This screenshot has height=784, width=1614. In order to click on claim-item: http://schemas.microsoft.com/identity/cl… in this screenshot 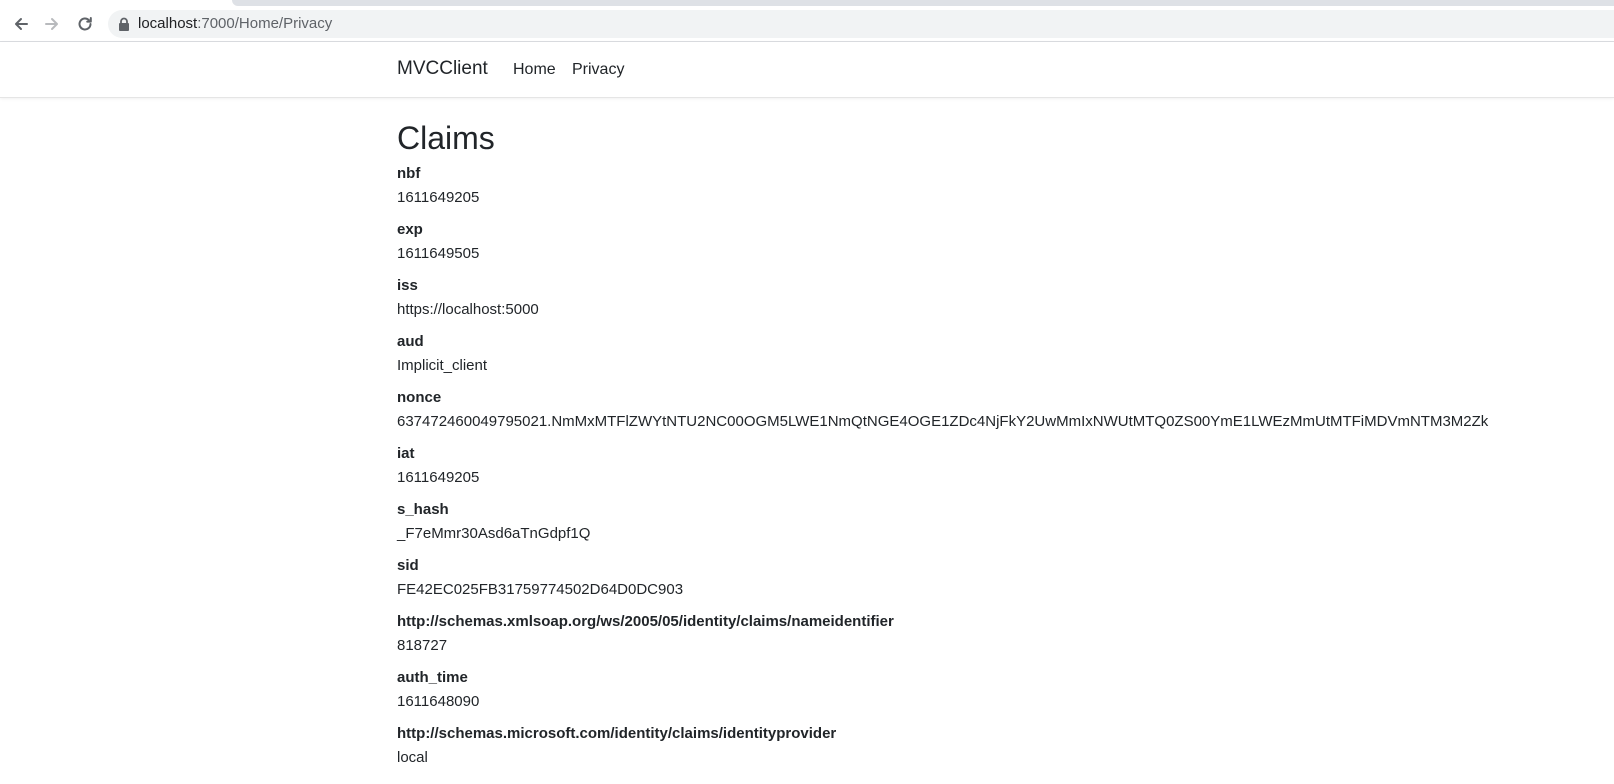, I will do `click(1002, 752)`.